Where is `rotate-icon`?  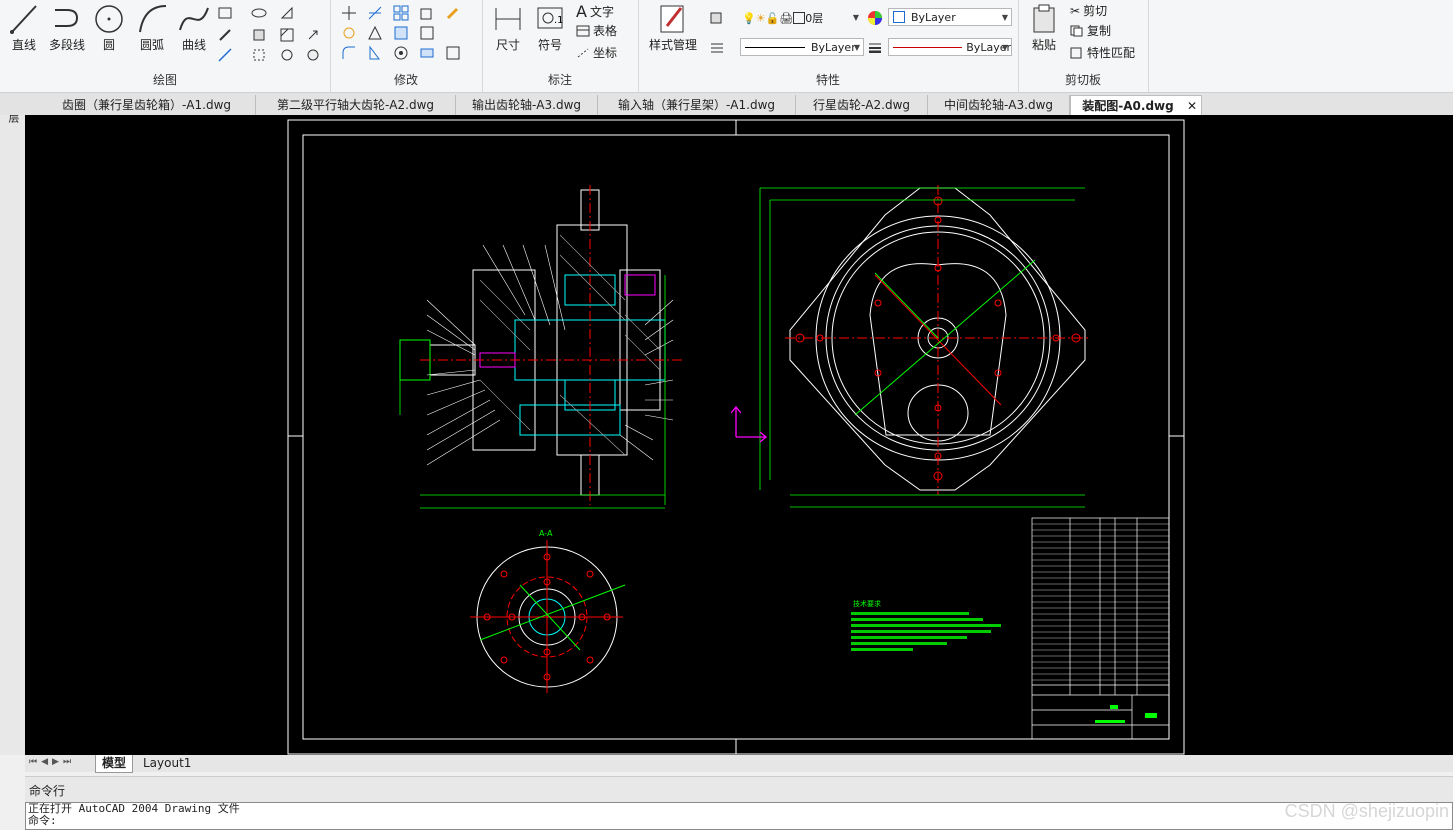
rotate-icon is located at coordinates (349, 33).